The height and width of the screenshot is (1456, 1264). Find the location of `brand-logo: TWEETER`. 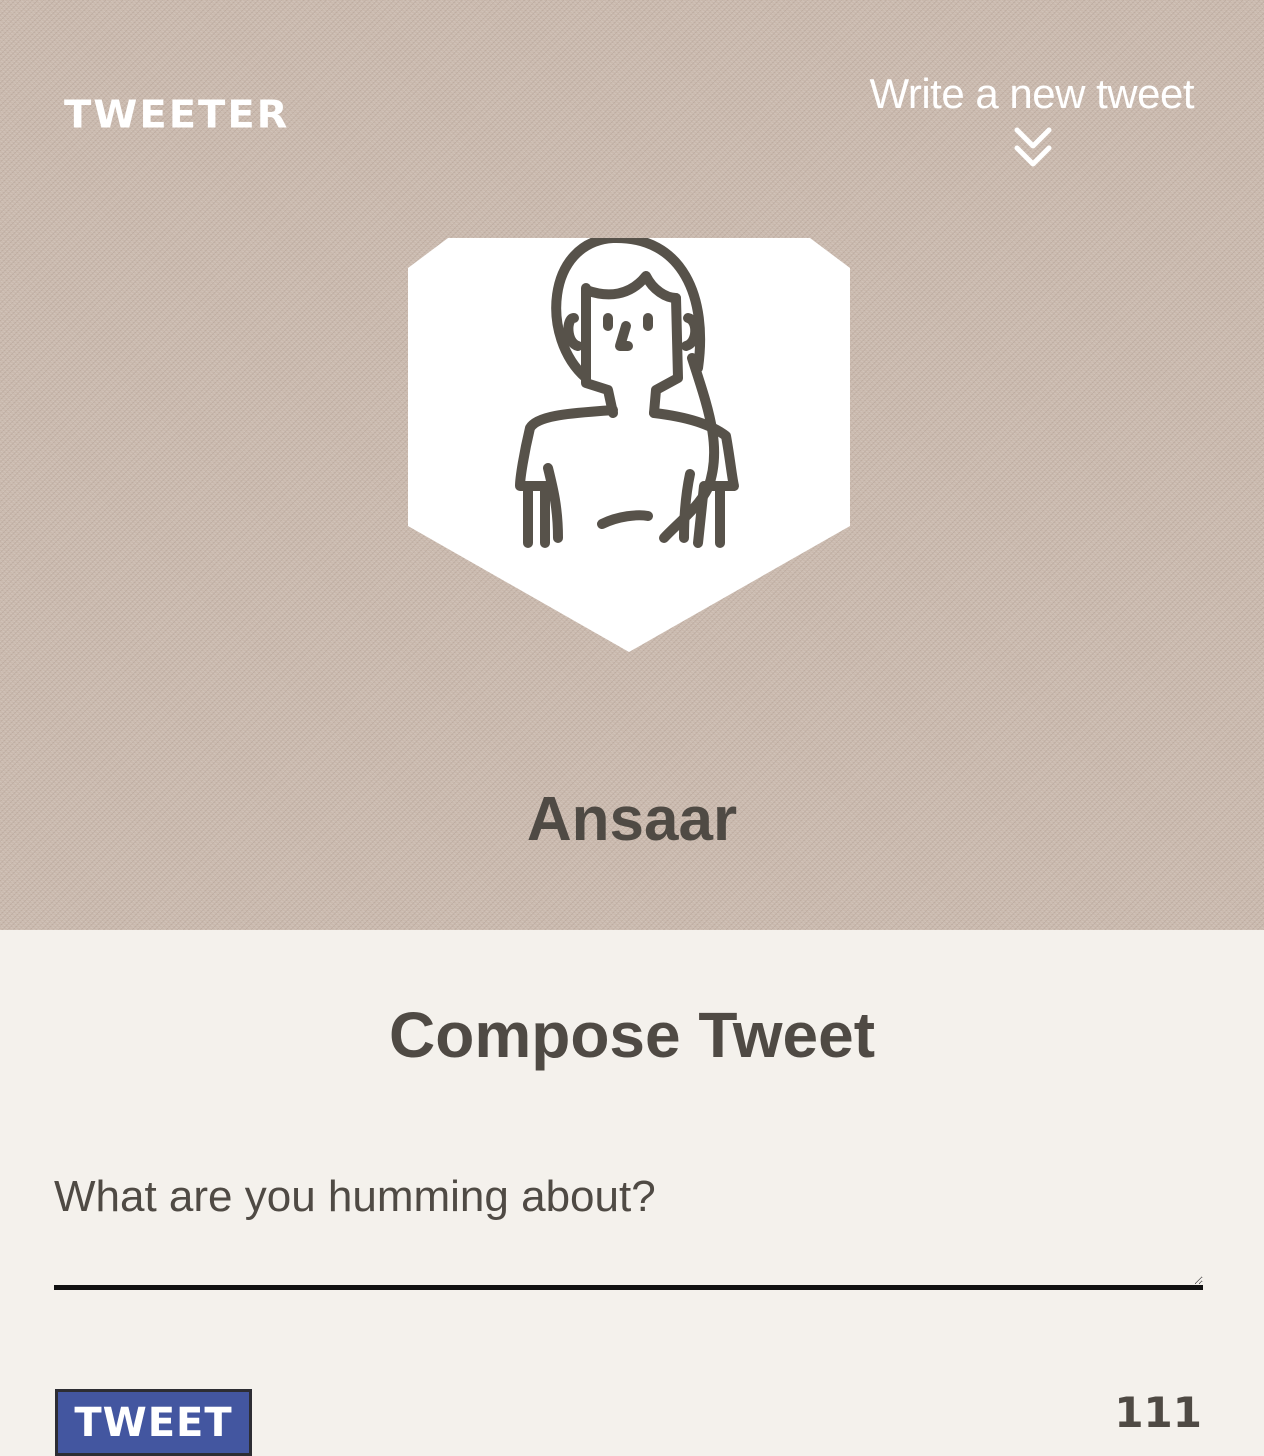

brand-logo: TWEETER is located at coordinates (176, 115).